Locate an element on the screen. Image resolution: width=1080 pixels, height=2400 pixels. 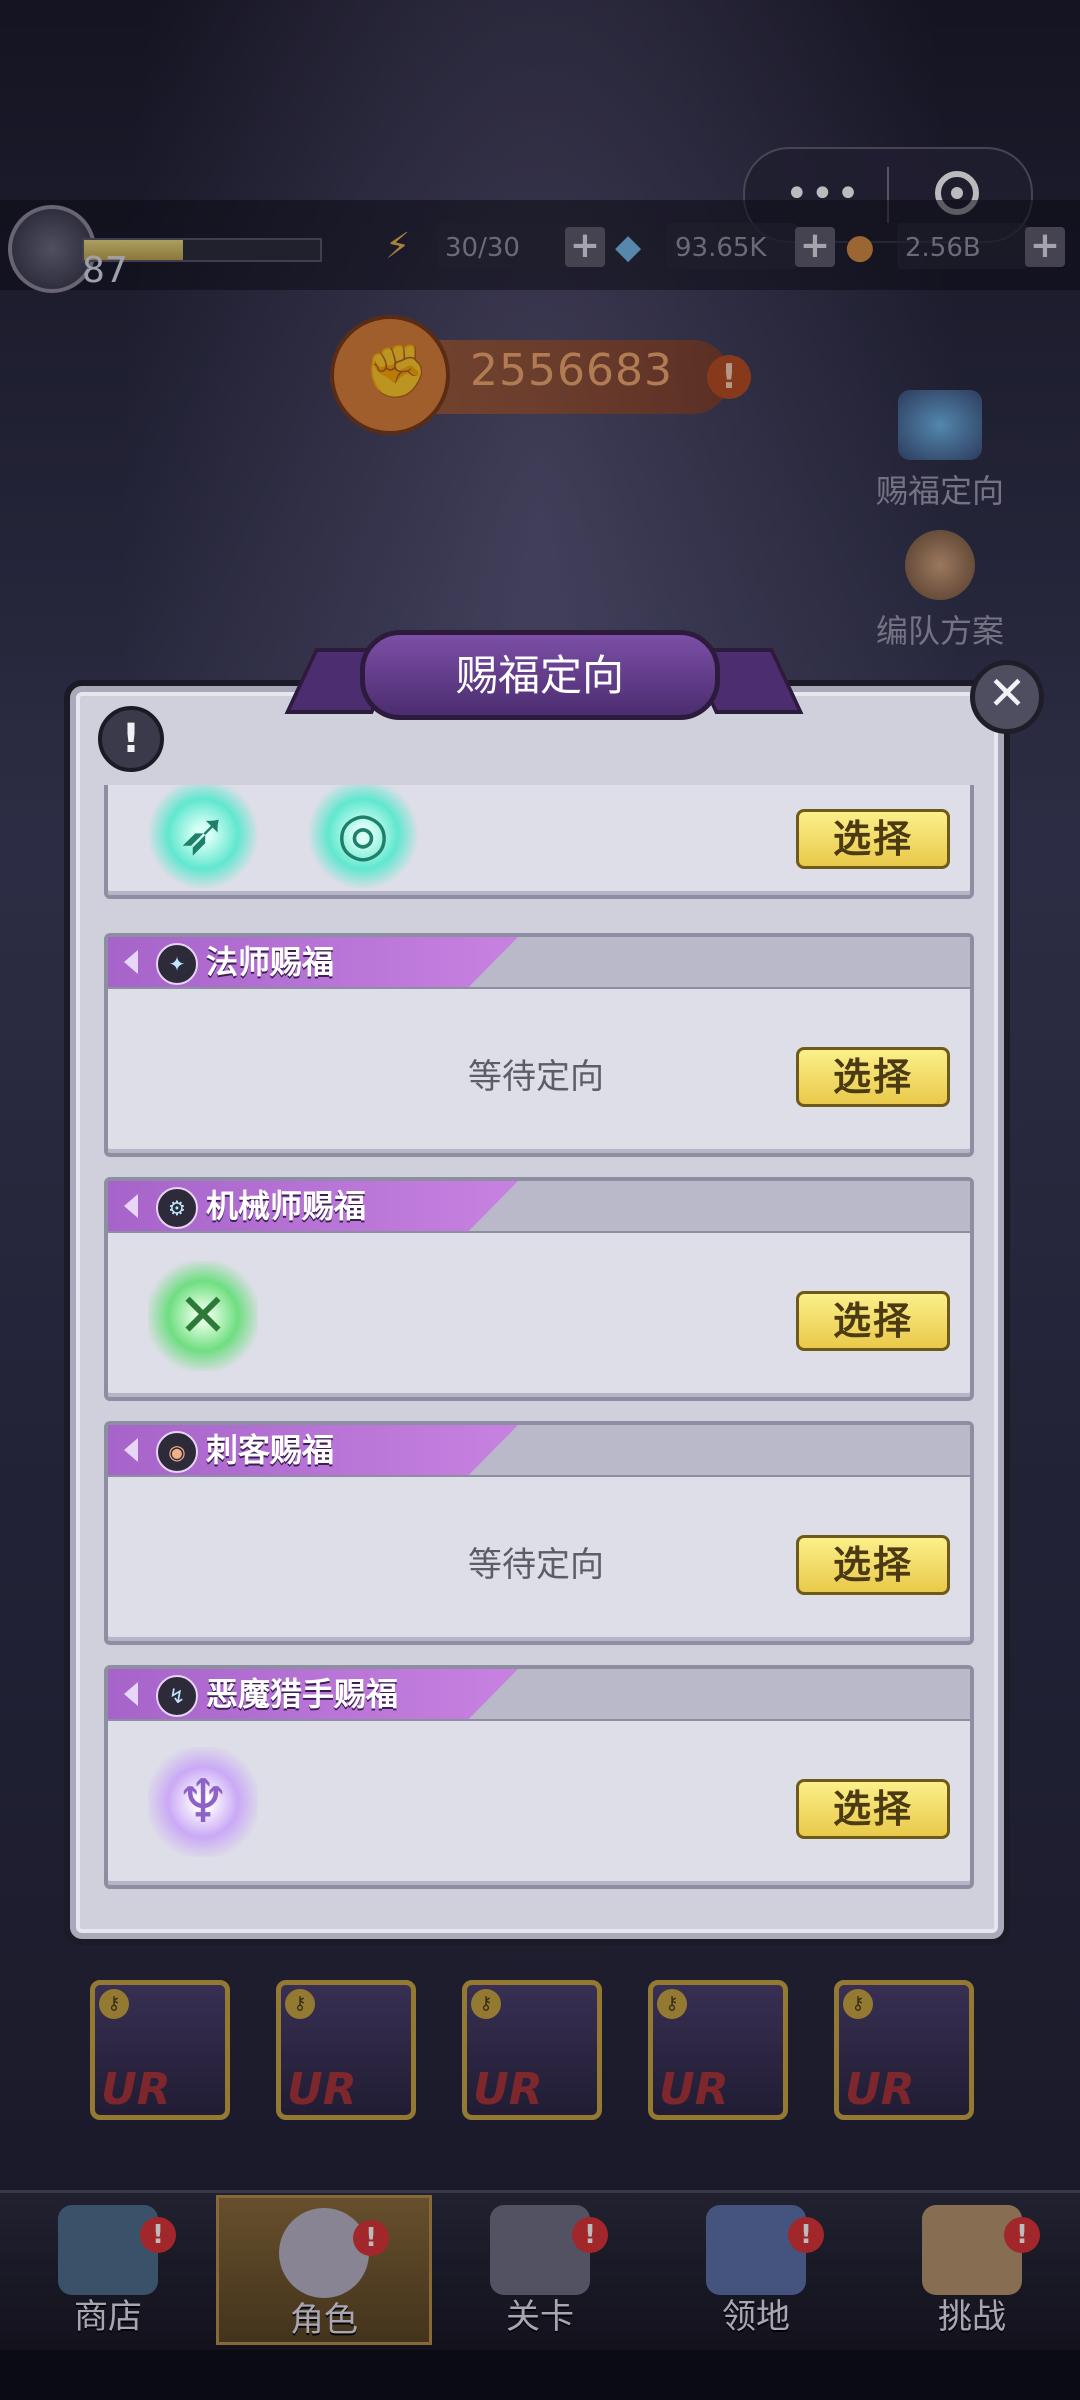
spiral-totem-icon: ♆ is located at coordinates (203, 1802).